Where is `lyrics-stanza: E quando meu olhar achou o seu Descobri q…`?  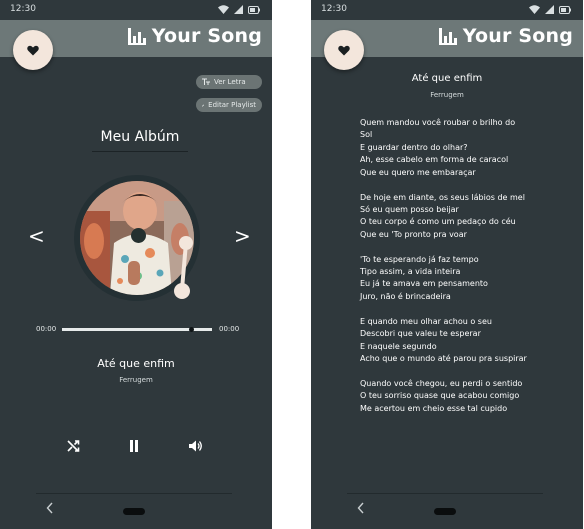
lyrics-stanza: E quando meu olhar achou o seu Descobri q… is located at coordinates (465, 341).